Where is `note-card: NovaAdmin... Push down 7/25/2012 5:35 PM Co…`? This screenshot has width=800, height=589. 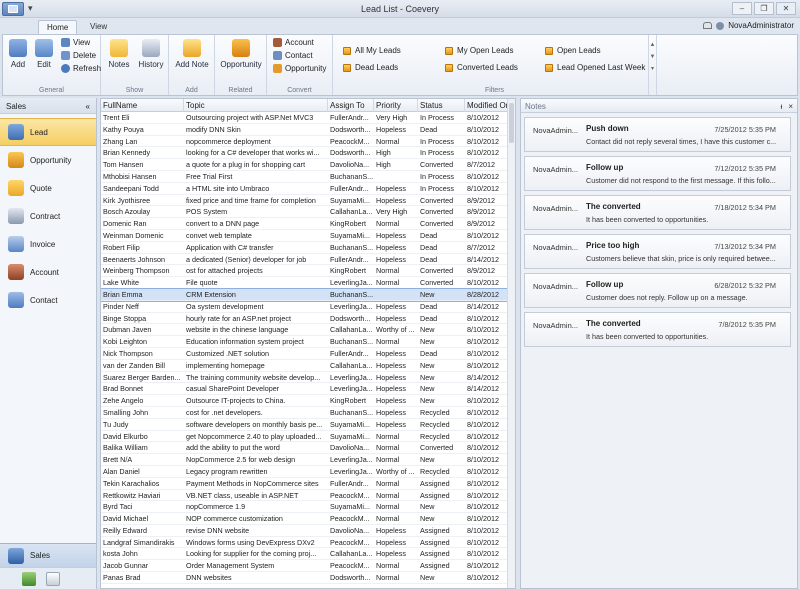
note-card: NovaAdmin... Push down 7/25/2012 5:35 PM Co… is located at coordinates (657, 134).